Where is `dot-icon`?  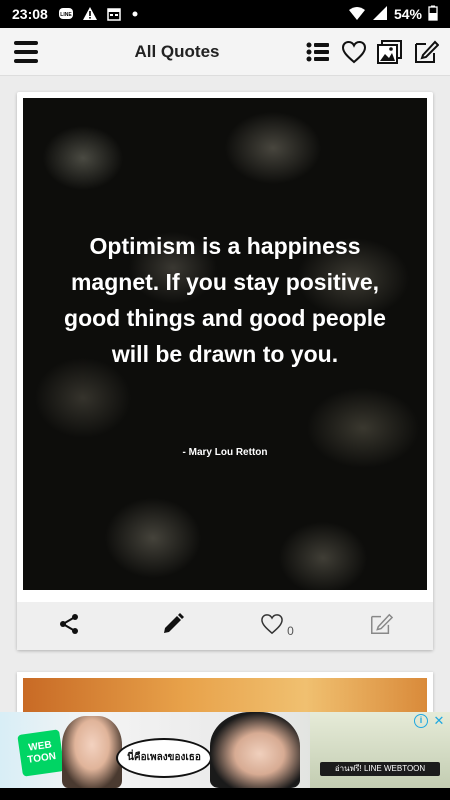
dot-icon is located at coordinates (135, 14).